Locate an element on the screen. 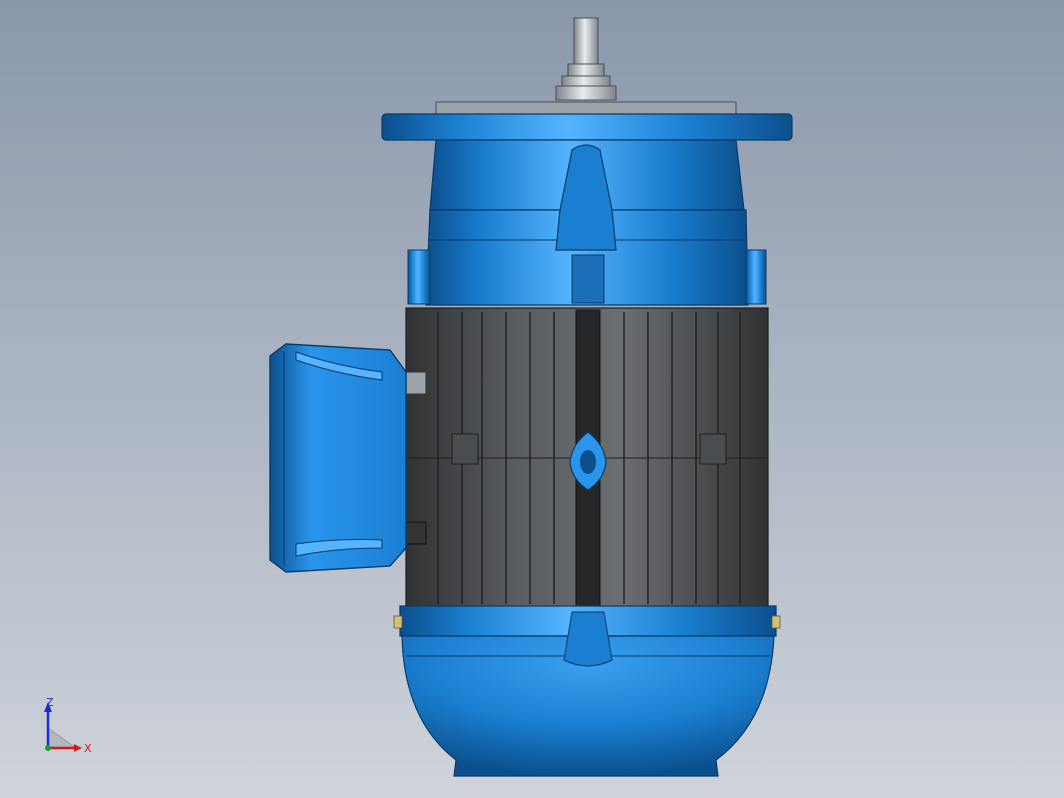  front-end-shield is located at coordinates (587, 222).